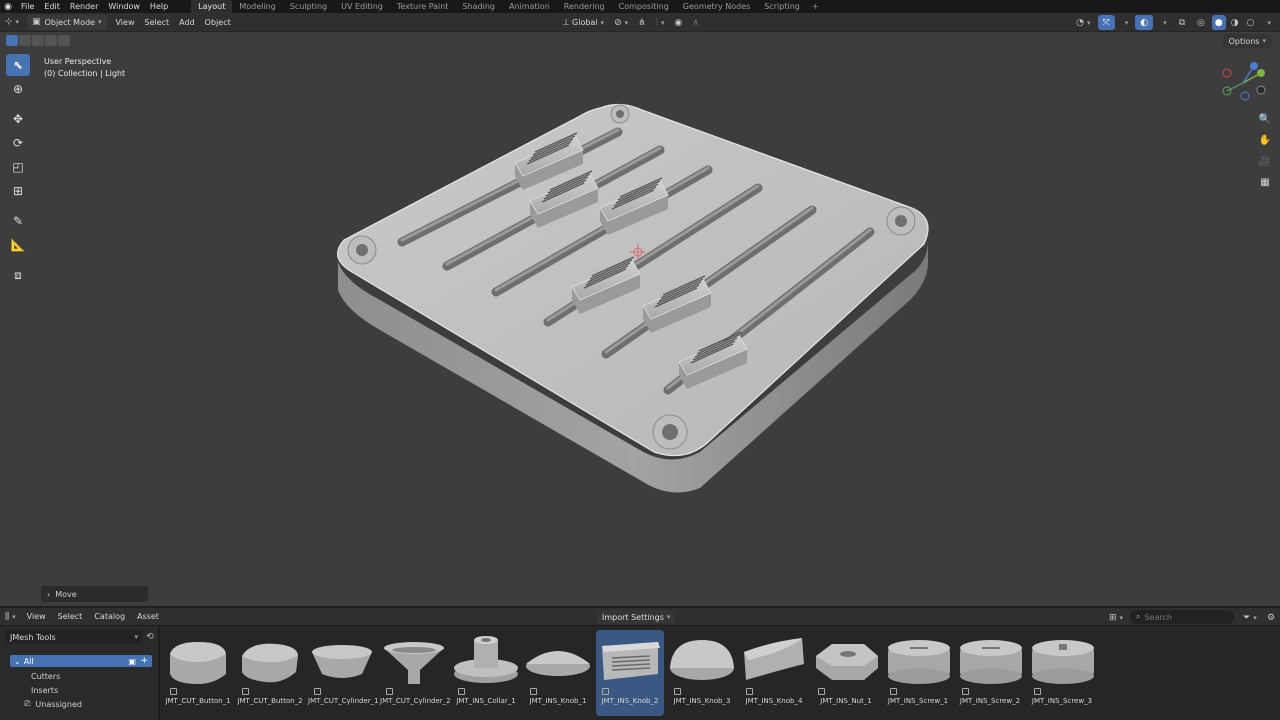  Describe the element at coordinates (257, 6) in the screenshot. I see `tab-modeling: Modeling` at that location.